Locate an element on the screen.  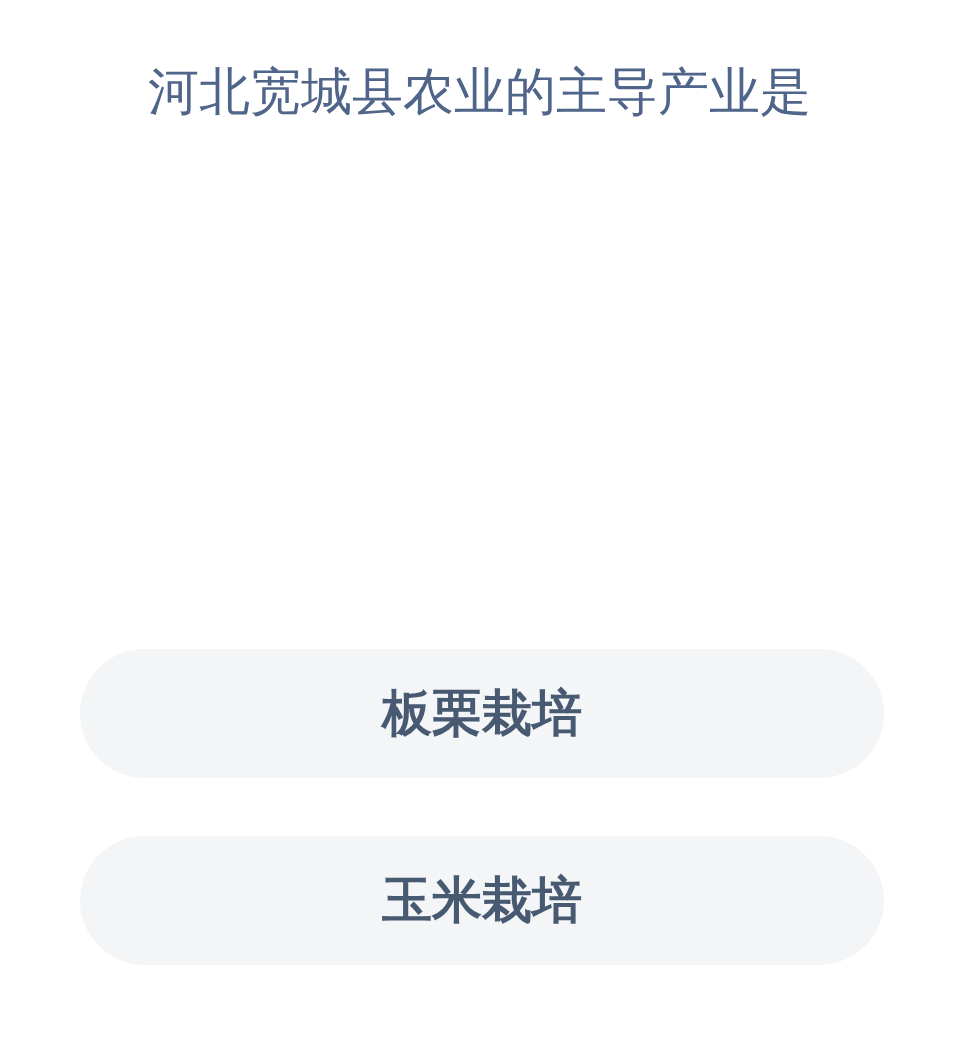
answer-option: 板栗栽培 is located at coordinates (482, 713).